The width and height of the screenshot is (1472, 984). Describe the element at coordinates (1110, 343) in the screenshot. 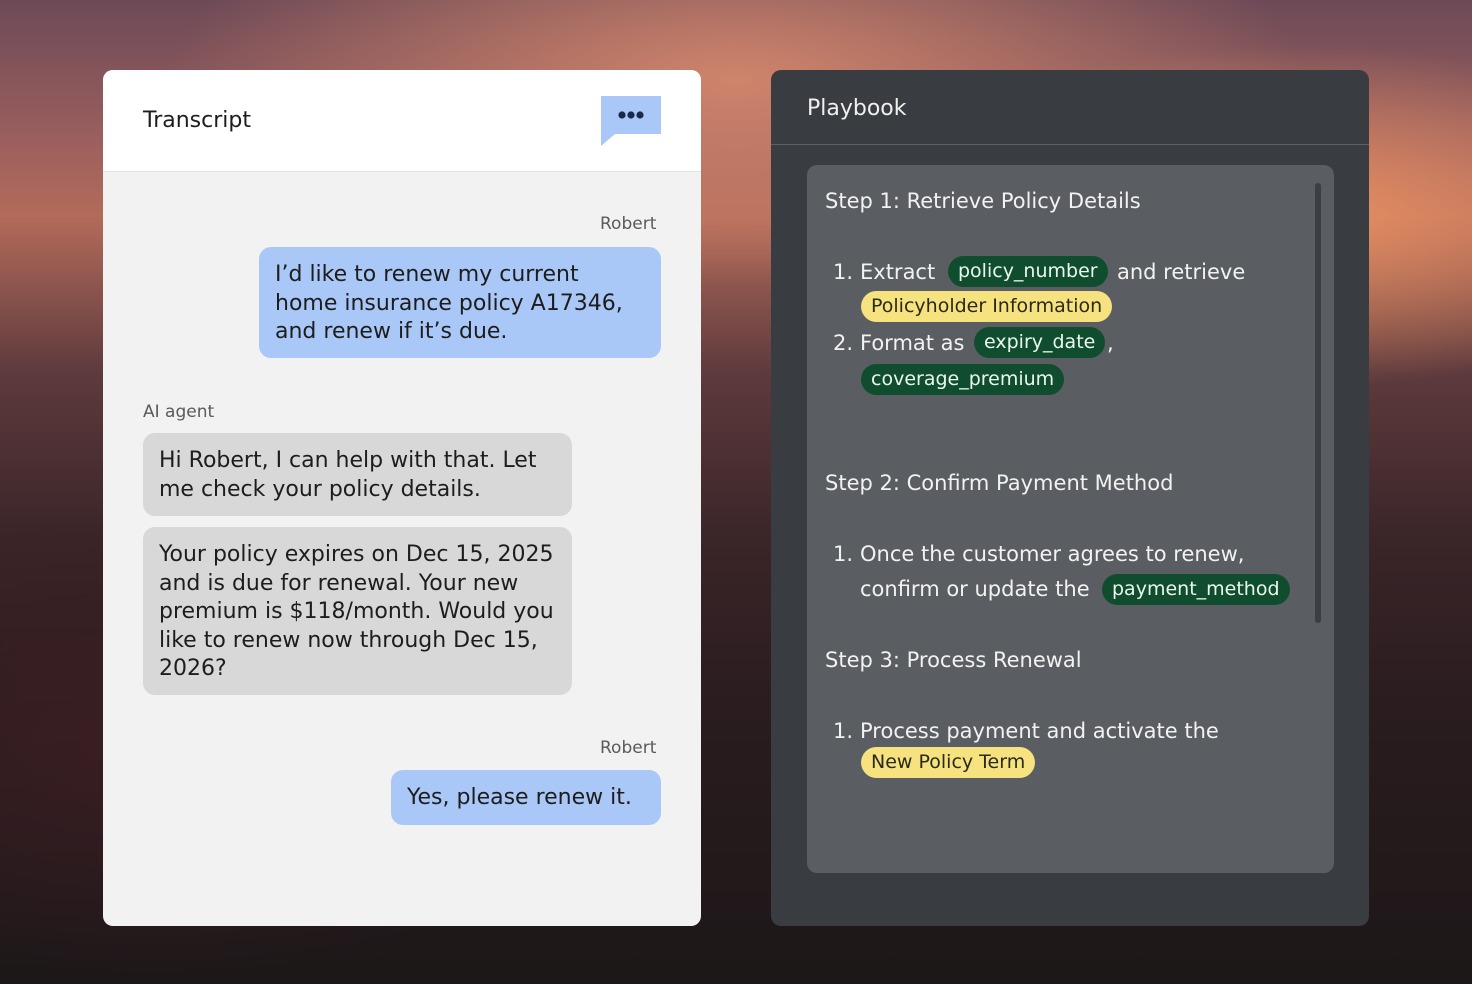

I see `step-item-text: ,` at that location.